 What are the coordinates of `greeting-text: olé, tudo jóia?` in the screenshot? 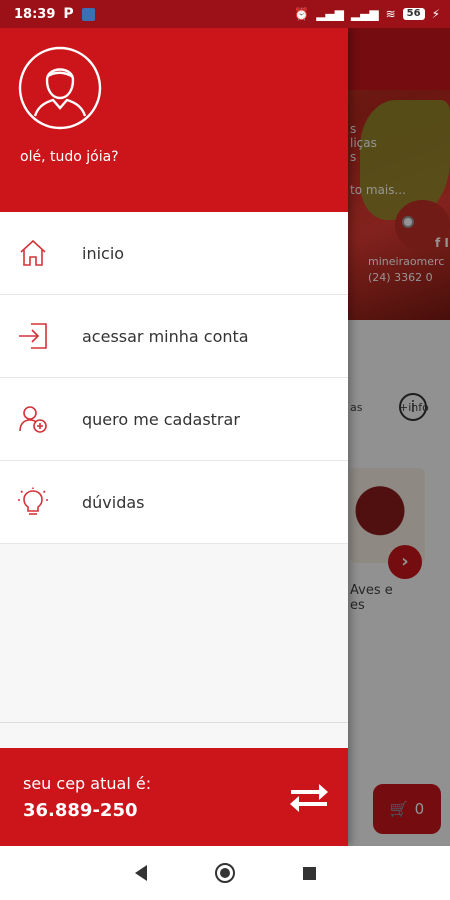 It's located at (69, 157).